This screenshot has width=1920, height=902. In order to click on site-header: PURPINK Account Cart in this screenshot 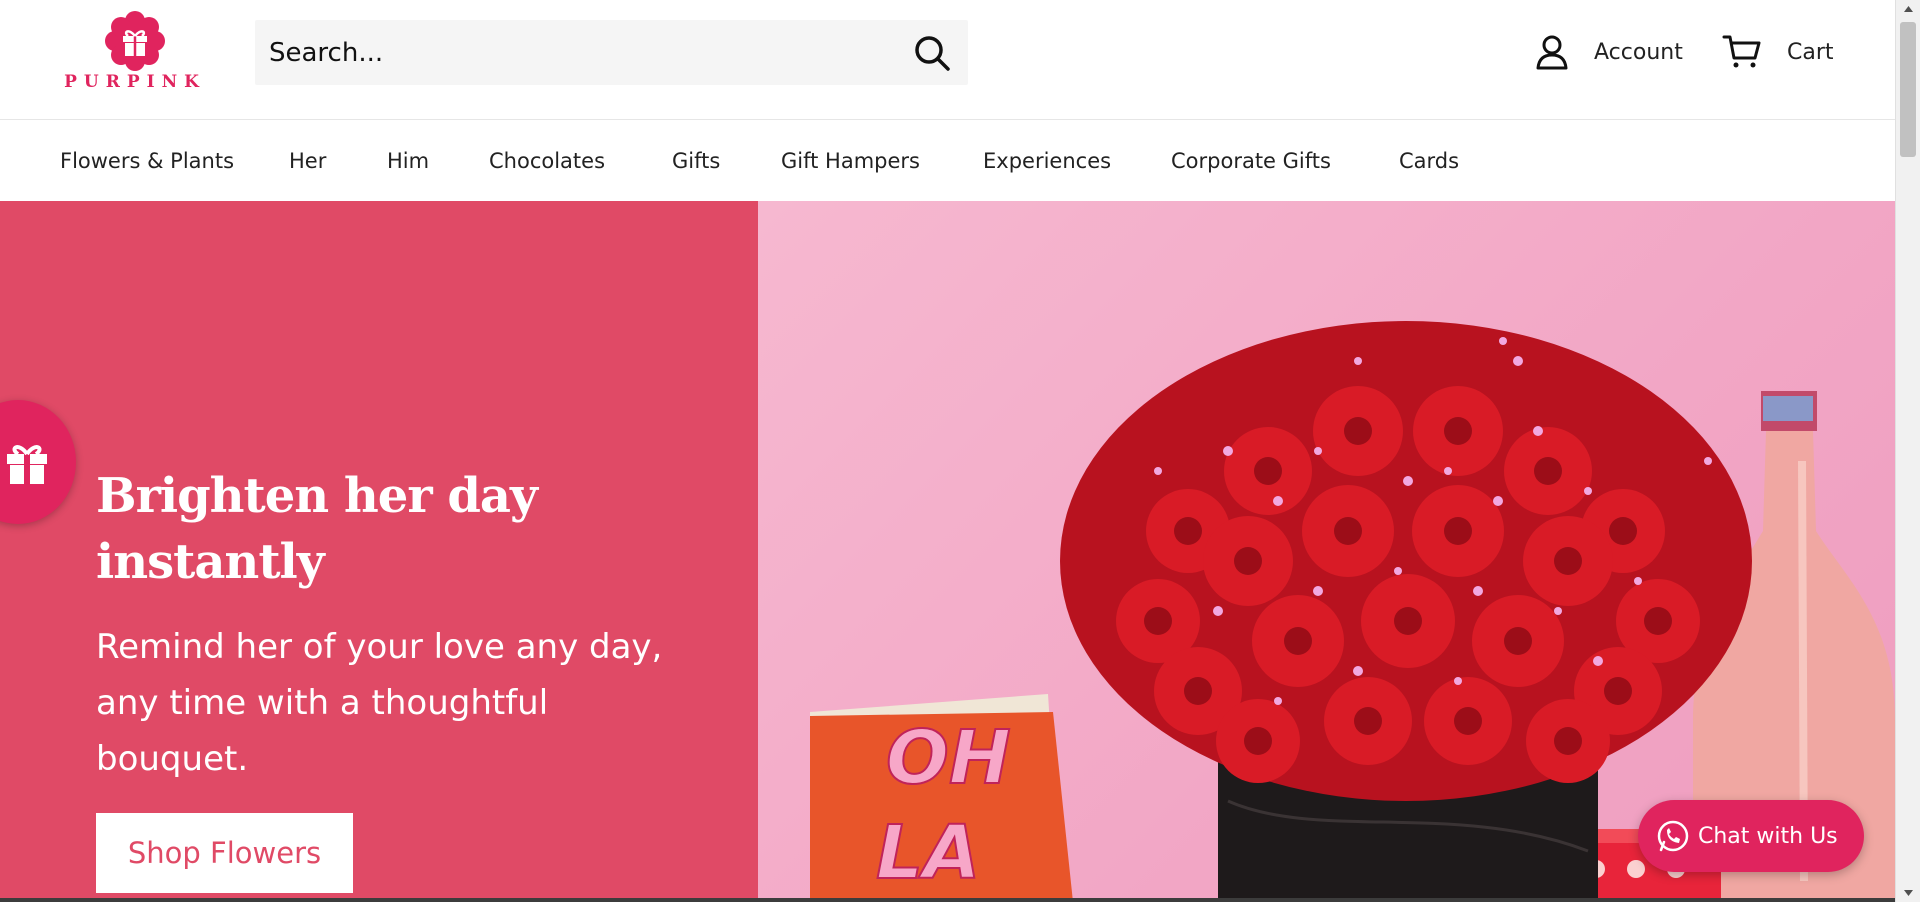, I will do `click(947, 60)`.